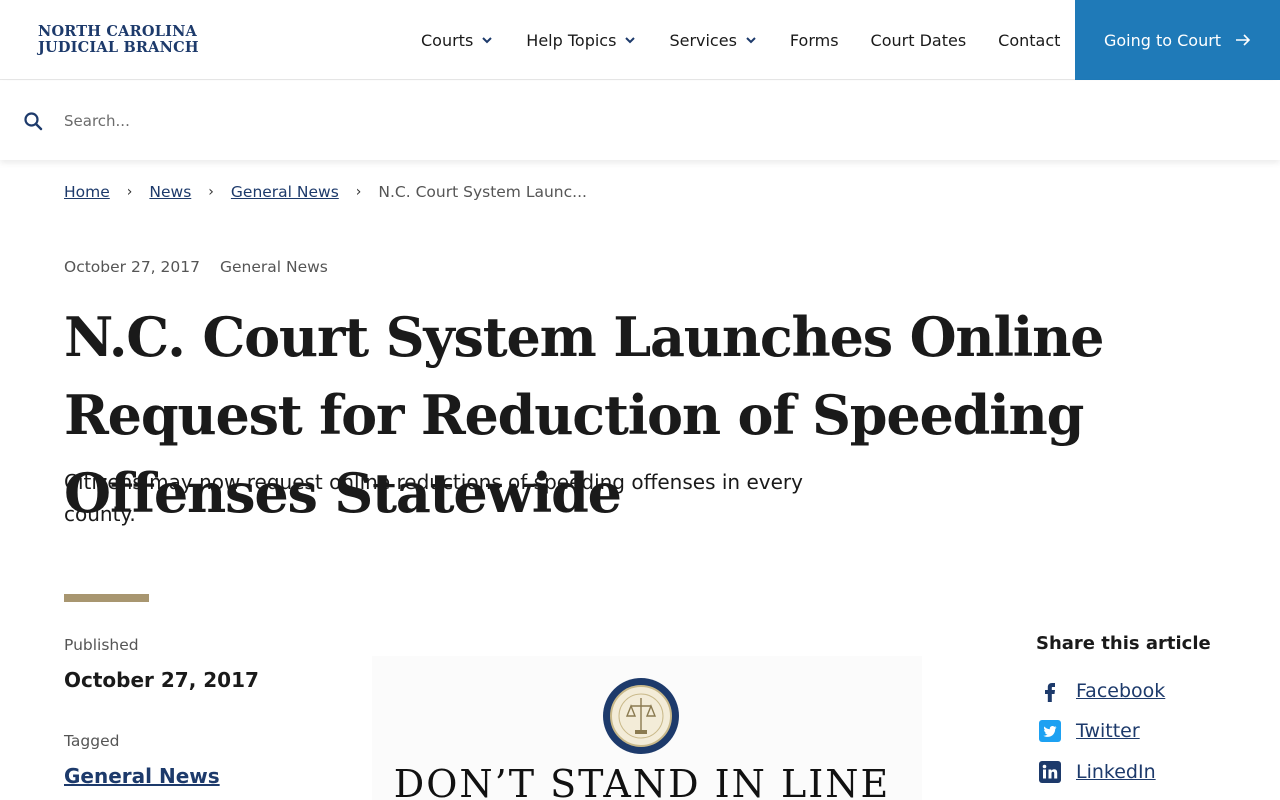 Image resolution: width=1280 pixels, height=800 pixels. I want to click on nav-forms: Forms, so click(814, 40).